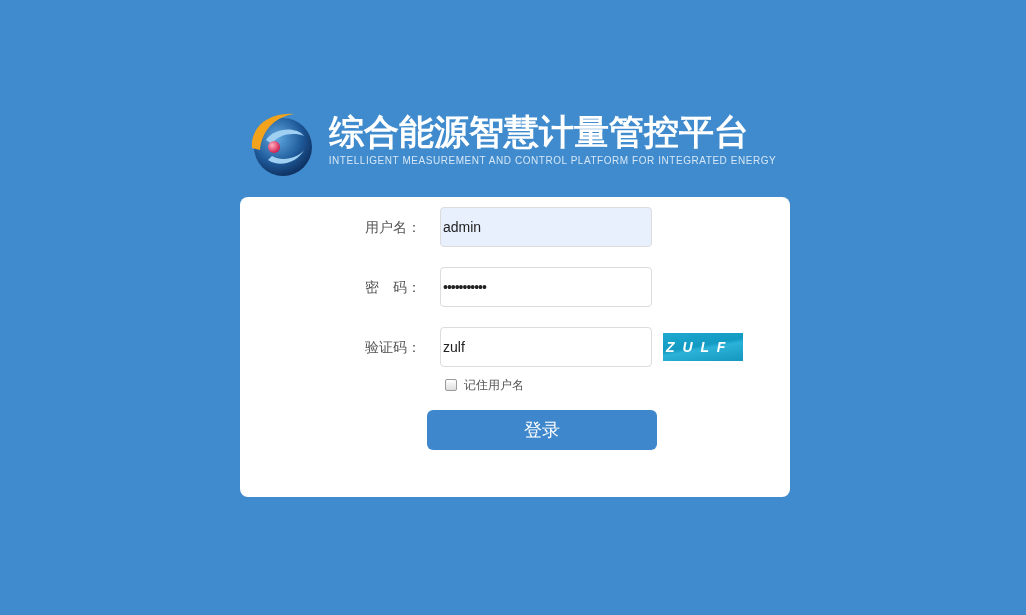 The image size is (1026, 615). Describe the element at coordinates (393, 227) in the screenshot. I see `field-label: 用户名：` at that location.